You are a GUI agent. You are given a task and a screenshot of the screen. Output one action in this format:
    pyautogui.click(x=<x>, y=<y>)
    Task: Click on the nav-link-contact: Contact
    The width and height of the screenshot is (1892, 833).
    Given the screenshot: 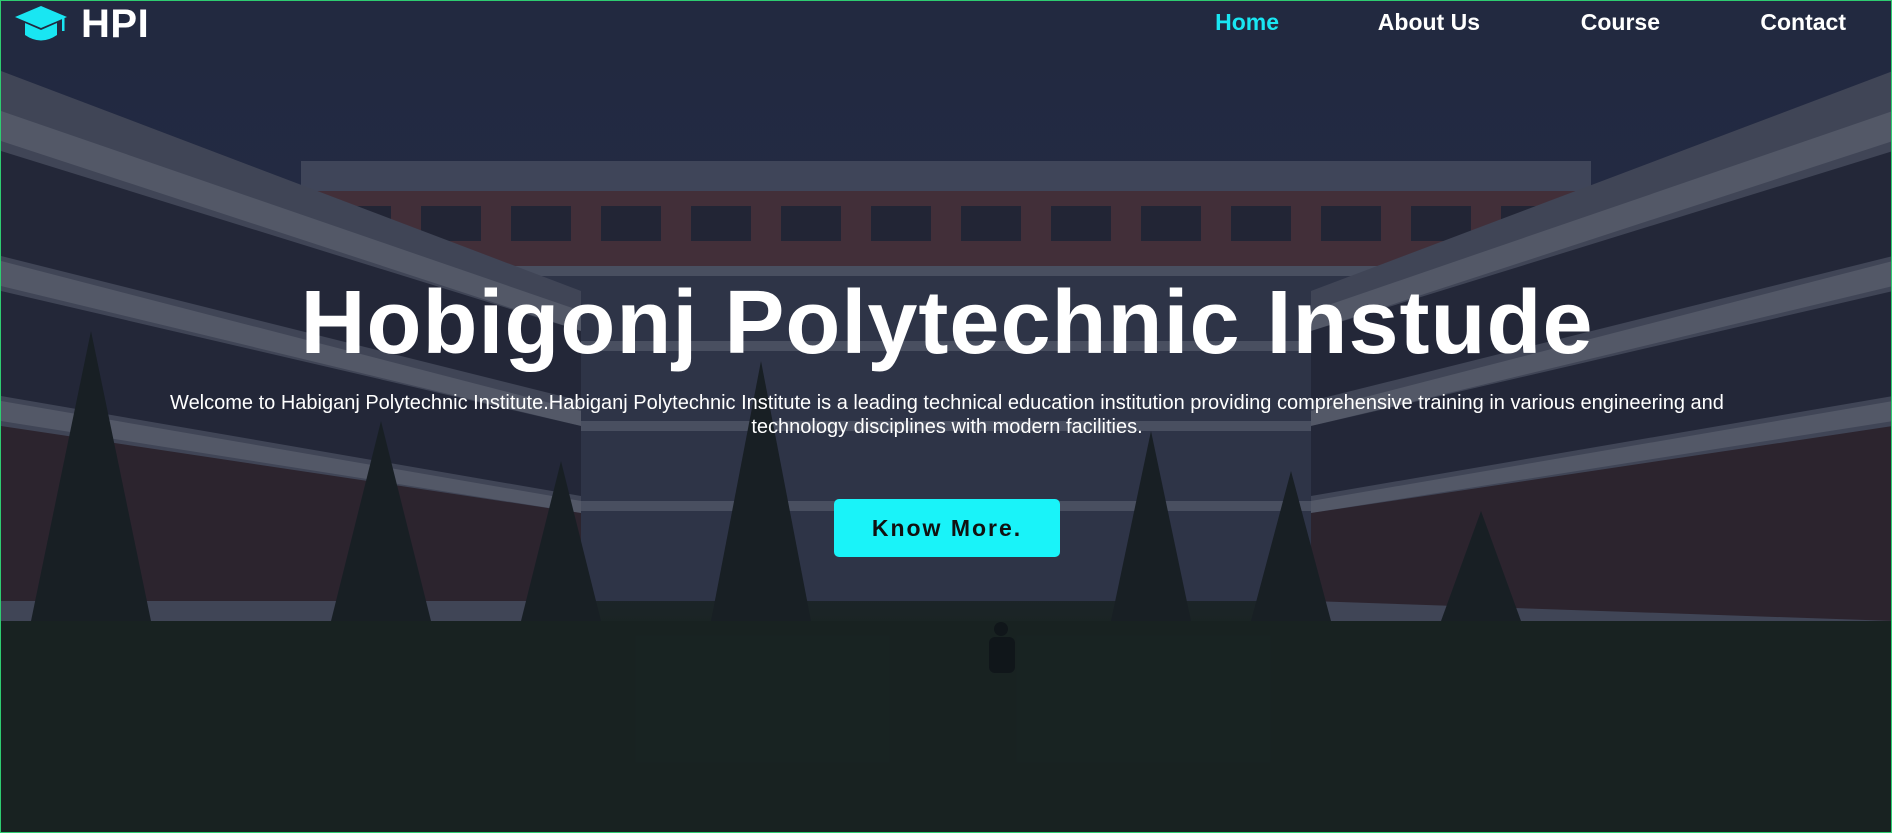 What is the action you would take?
    pyautogui.click(x=1803, y=22)
    